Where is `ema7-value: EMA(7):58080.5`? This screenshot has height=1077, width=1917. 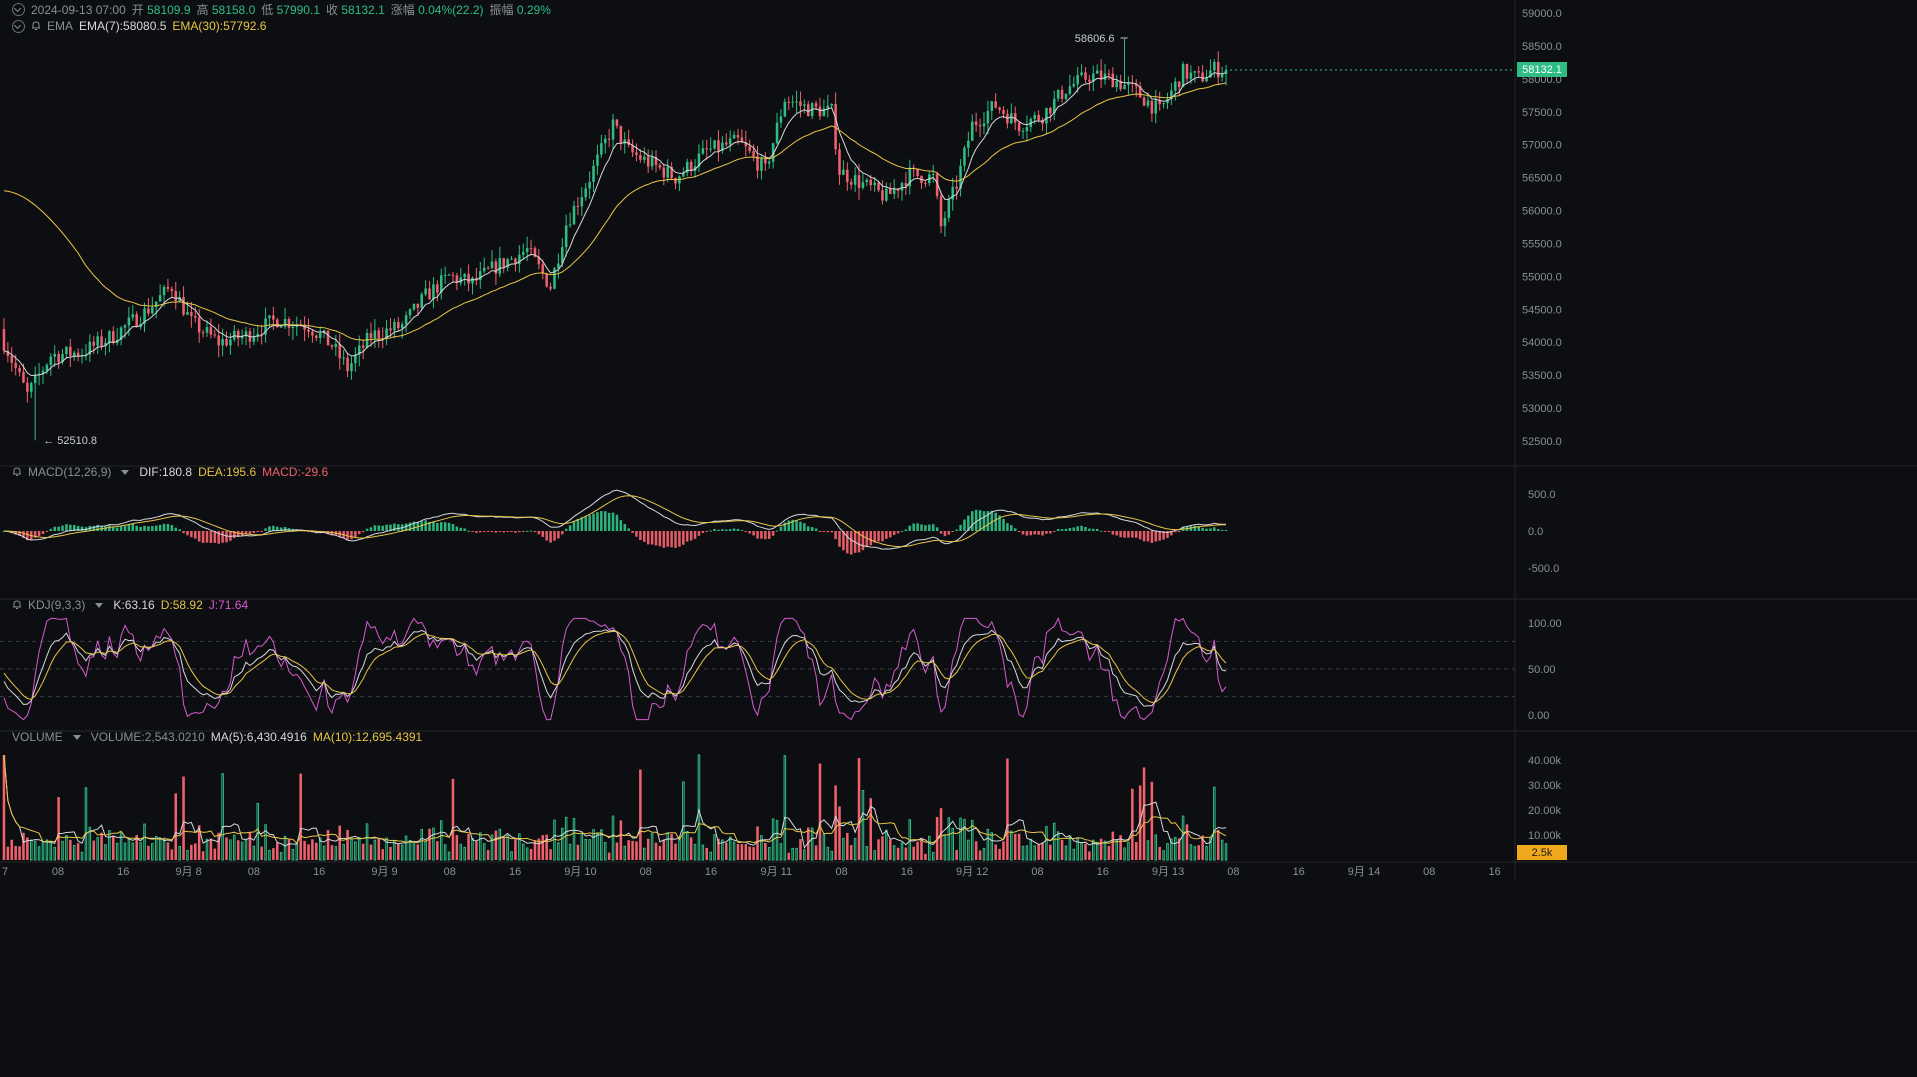 ema7-value: EMA(7):58080.5 is located at coordinates (123, 26).